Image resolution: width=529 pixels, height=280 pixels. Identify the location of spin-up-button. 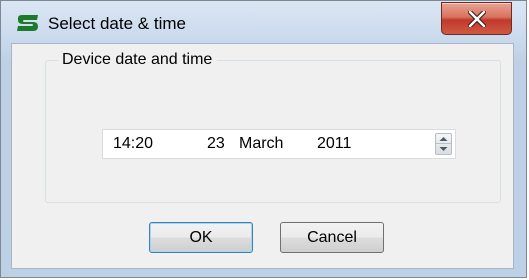
(443, 139).